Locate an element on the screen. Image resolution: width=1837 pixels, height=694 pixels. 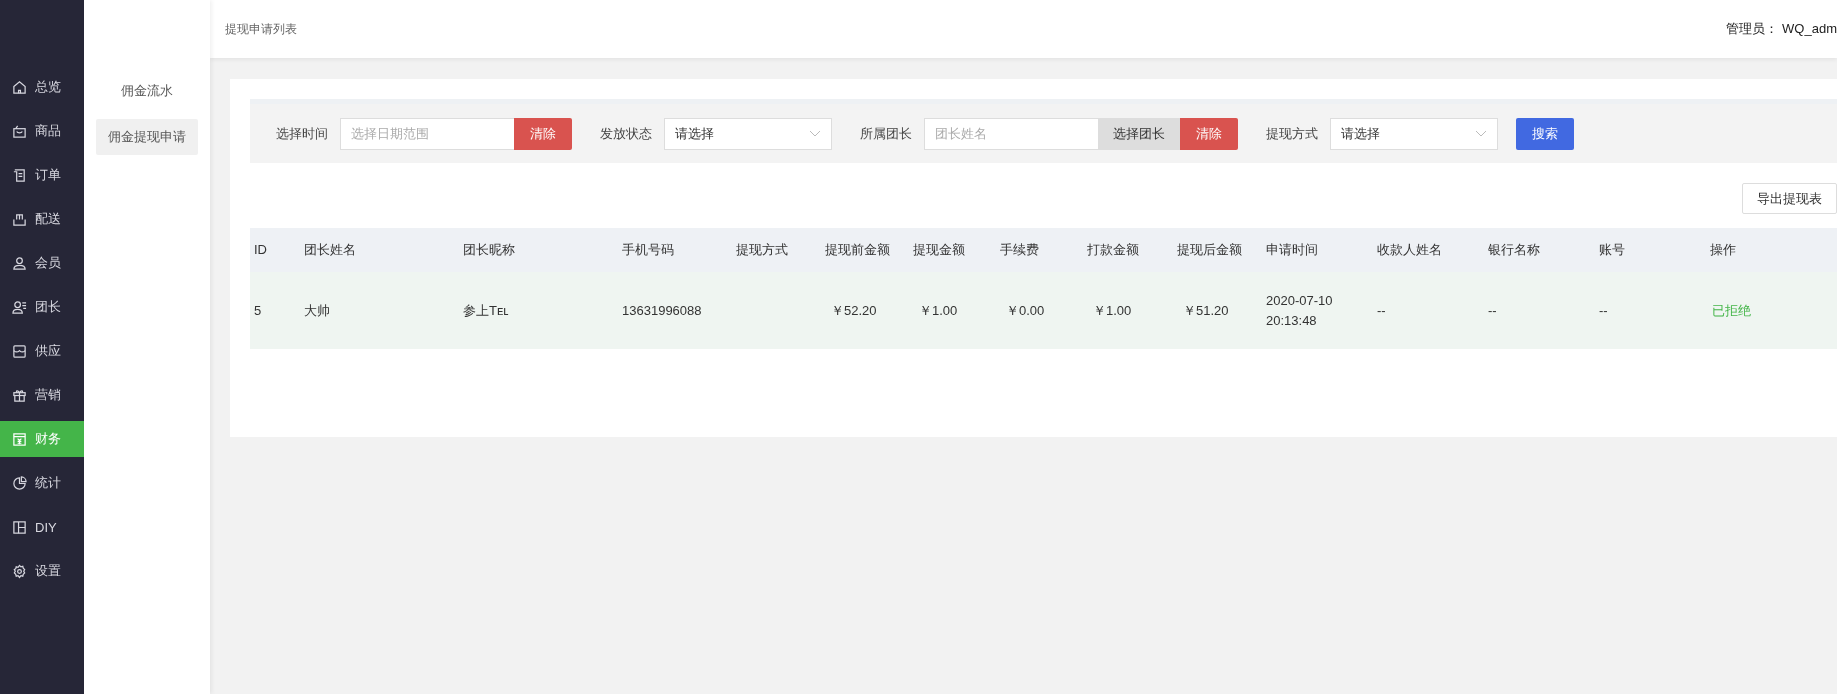
user-list-icon is located at coordinates (19, 307).